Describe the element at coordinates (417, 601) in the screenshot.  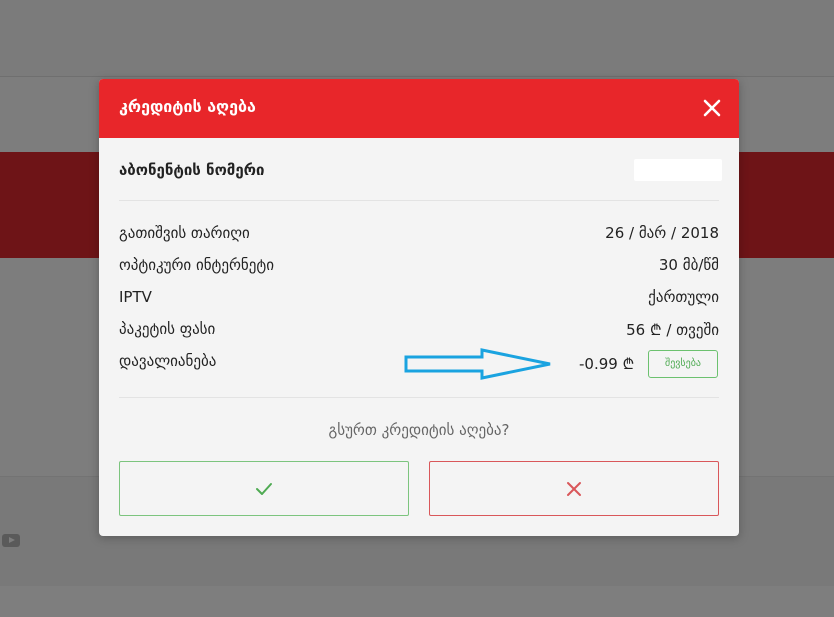
I see `background-bottom-bar` at that location.